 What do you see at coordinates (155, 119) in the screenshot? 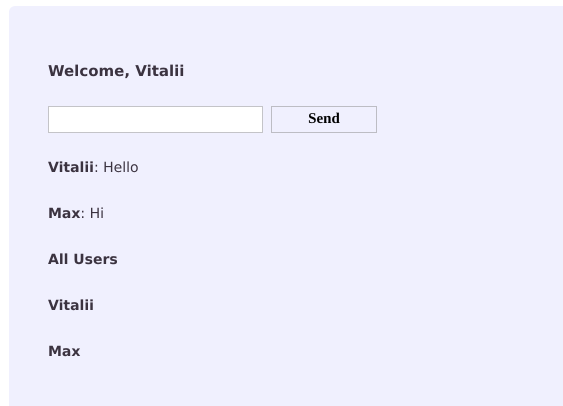
I see `message-input` at bounding box center [155, 119].